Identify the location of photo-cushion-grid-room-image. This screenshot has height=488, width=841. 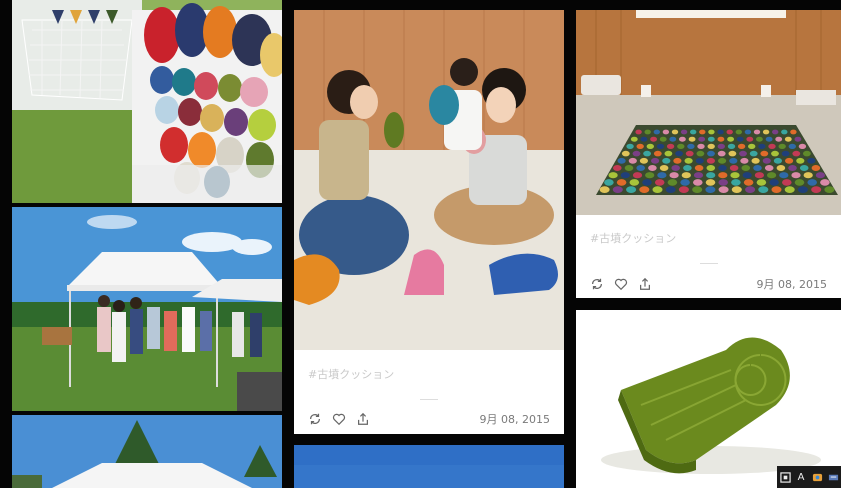
(708, 112).